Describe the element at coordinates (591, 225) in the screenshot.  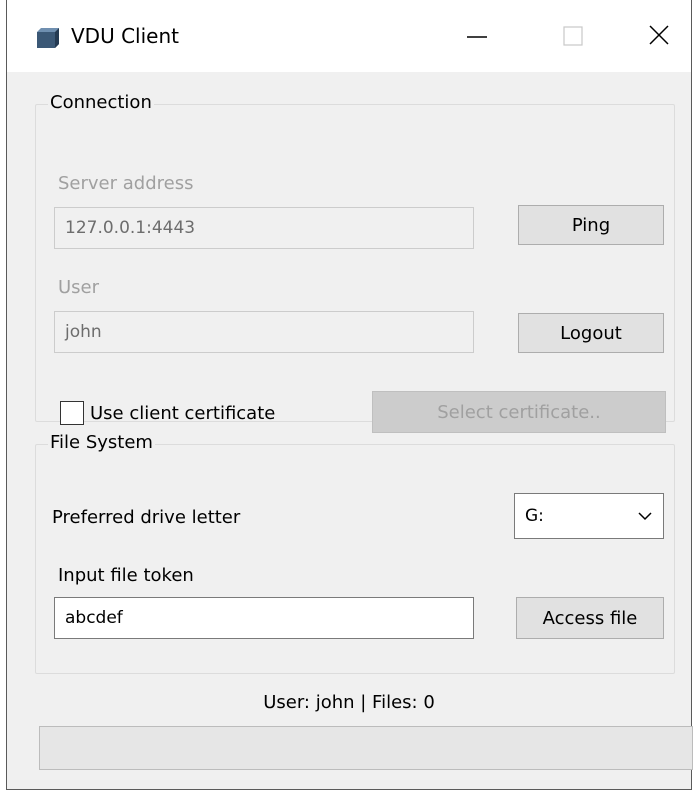
I see `ping-button: Ping` at that location.